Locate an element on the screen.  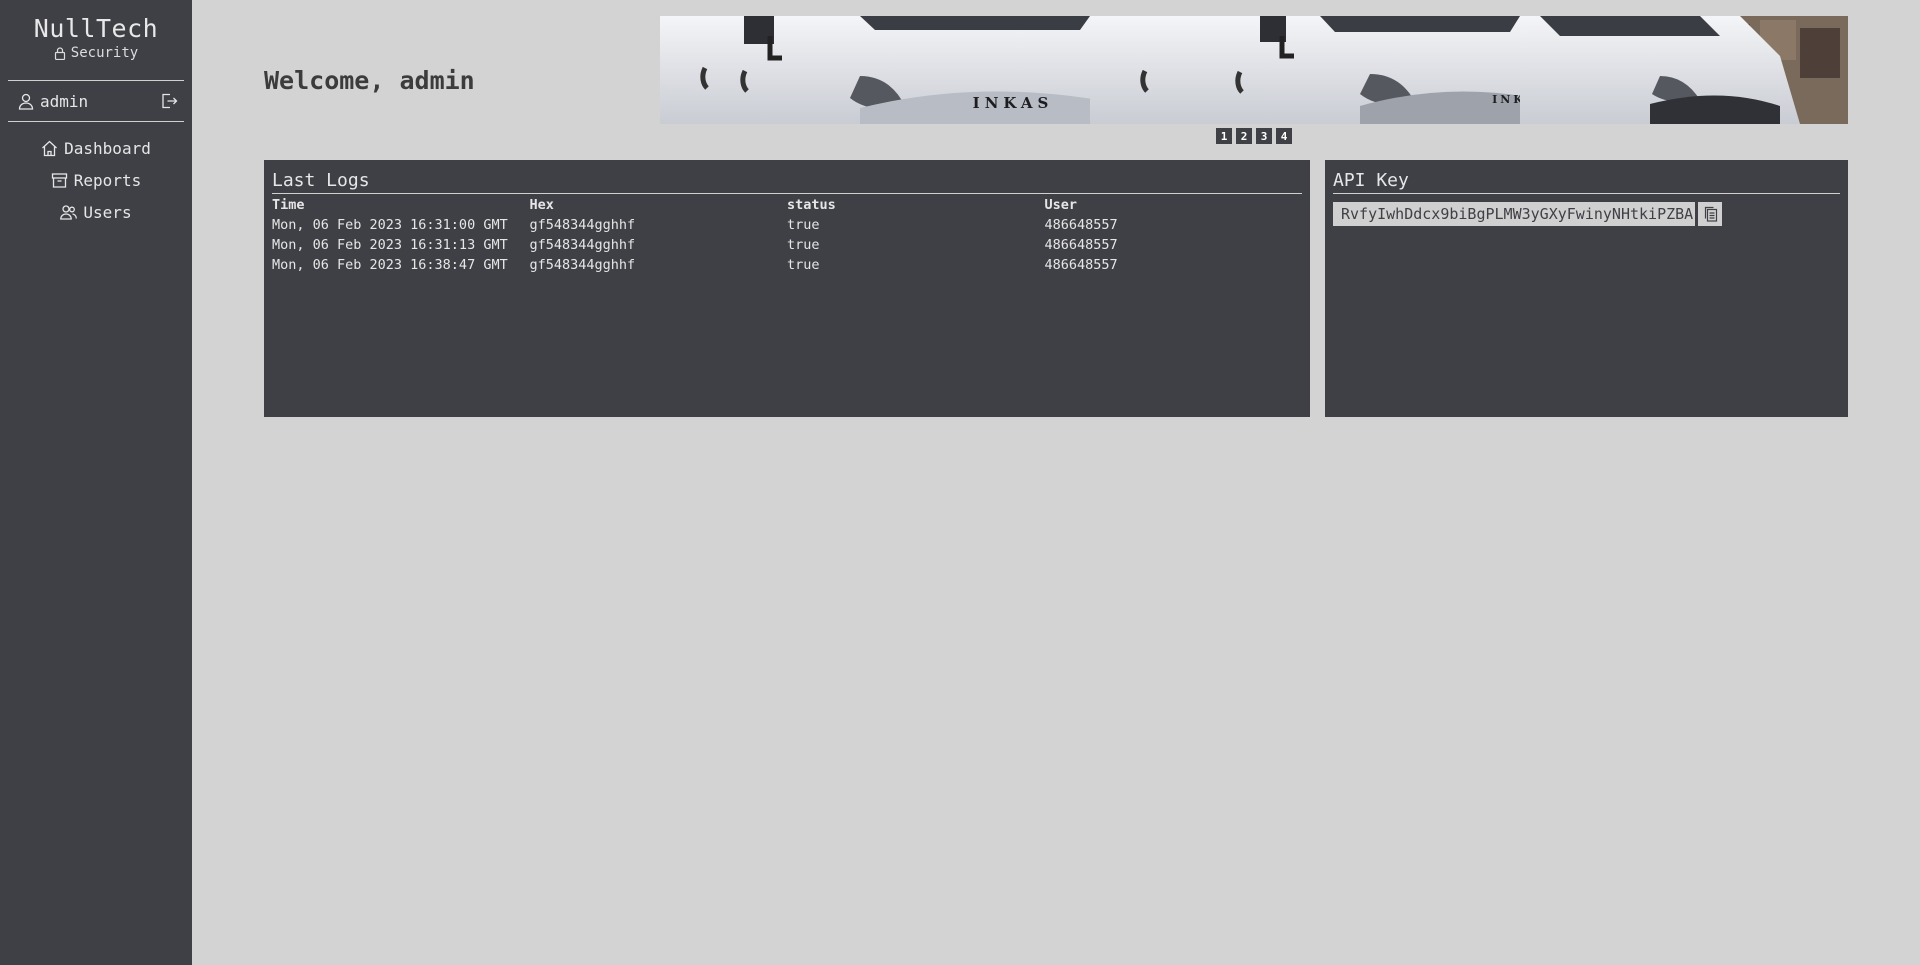
carousel-page-4: 4 is located at coordinates (1284, 136).